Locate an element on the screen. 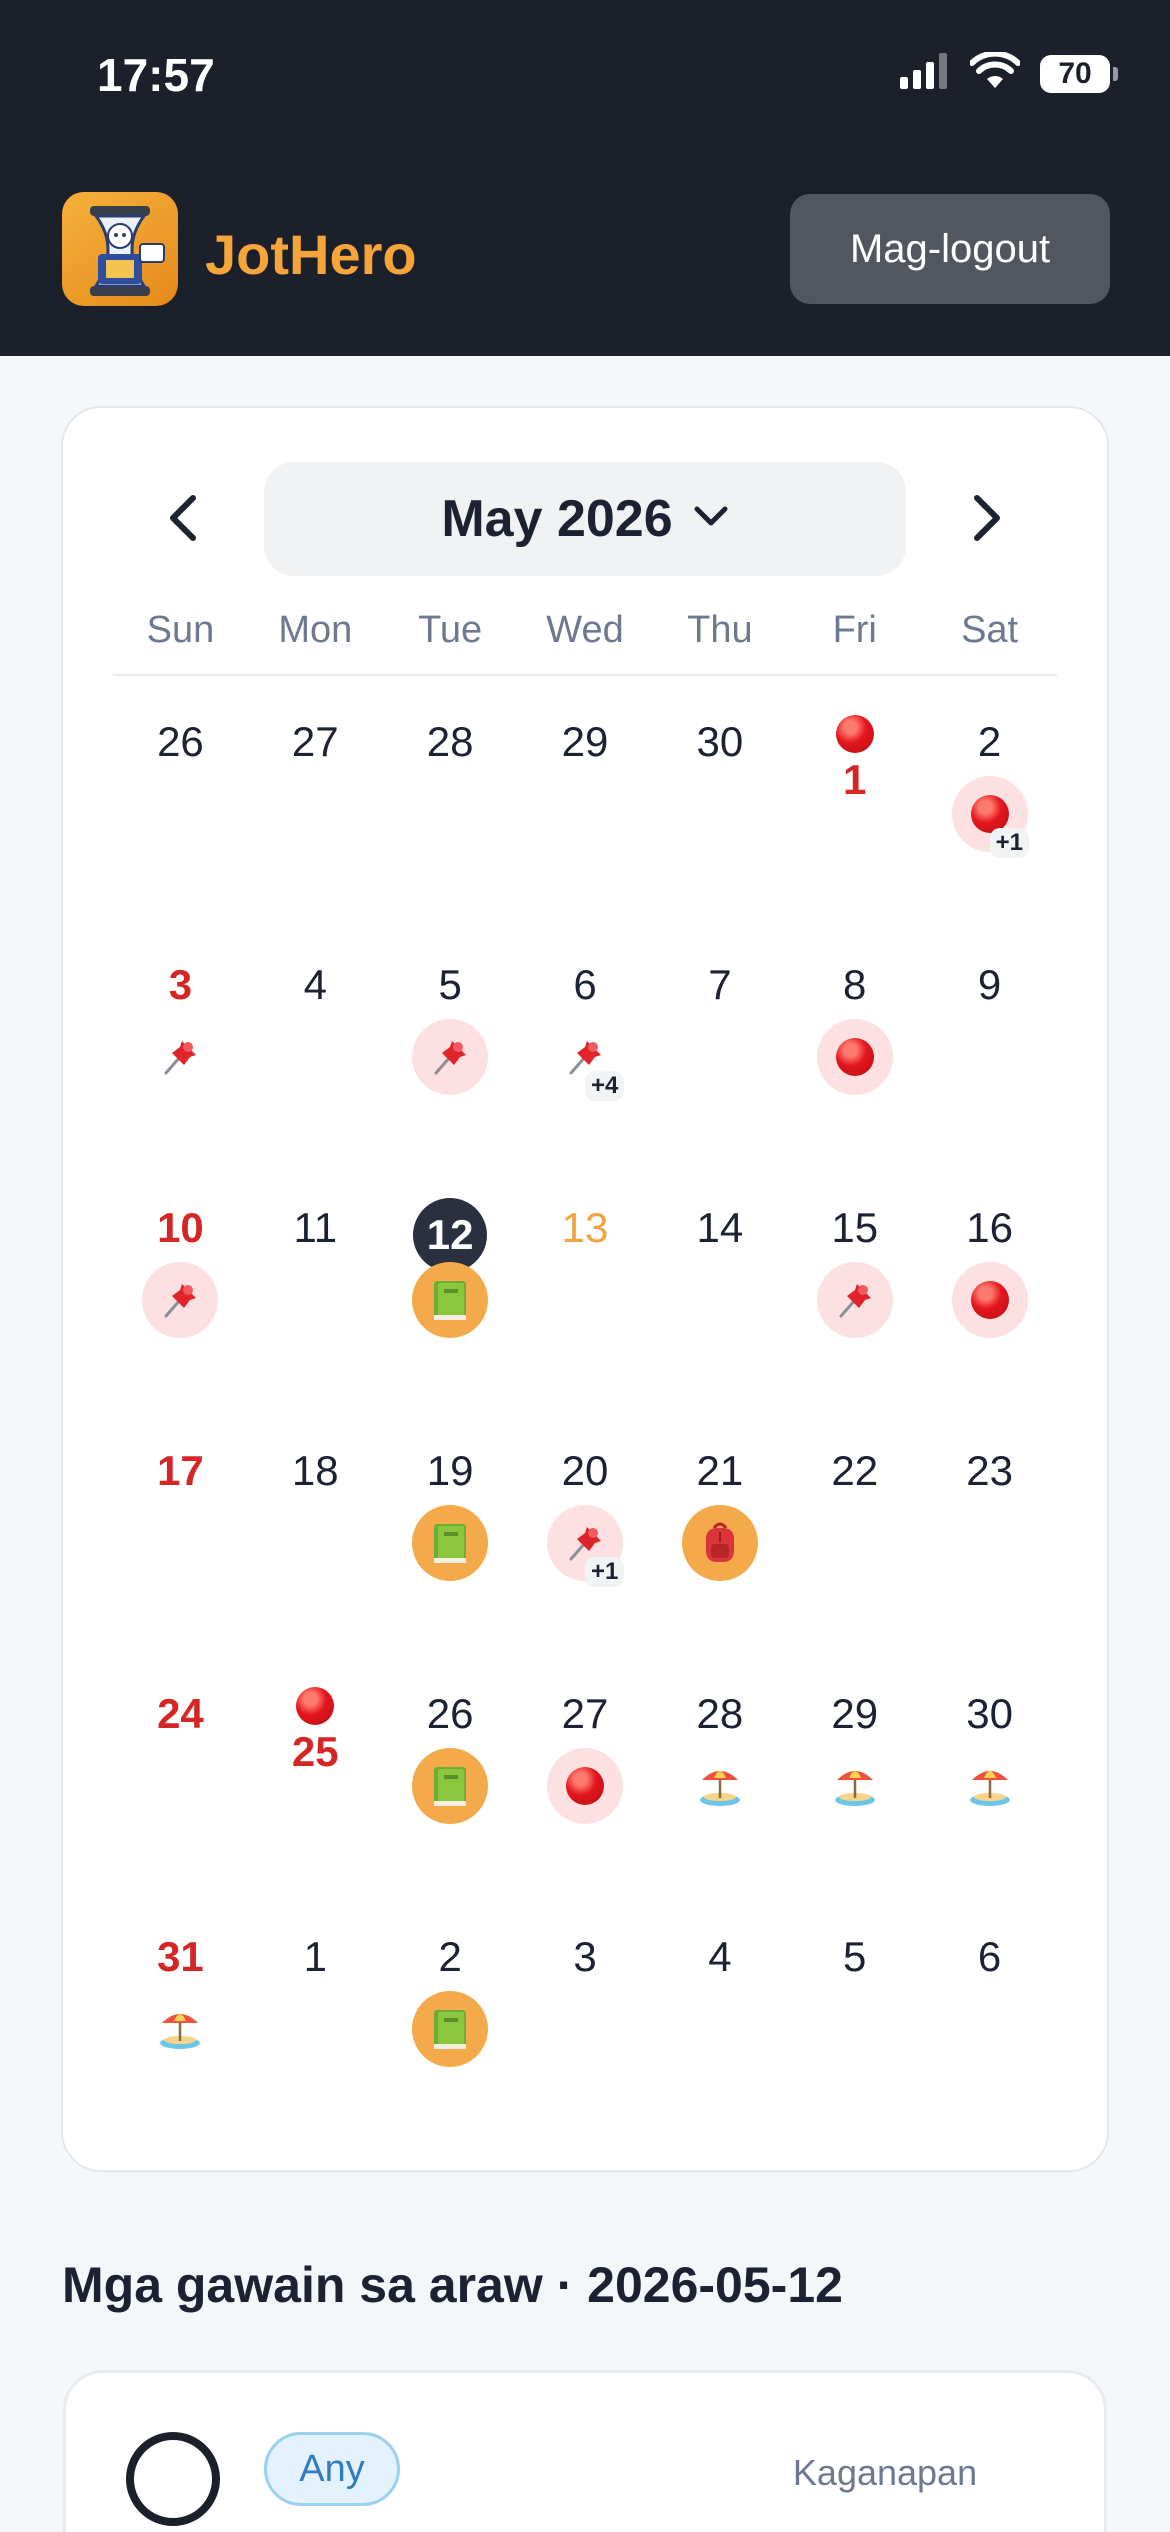 Image resolution: width=1170 pixels, height=2532 pixels. calendar-week: 3 4 5 6 +4 7 8 9 is located at coordinates (585, 1054).